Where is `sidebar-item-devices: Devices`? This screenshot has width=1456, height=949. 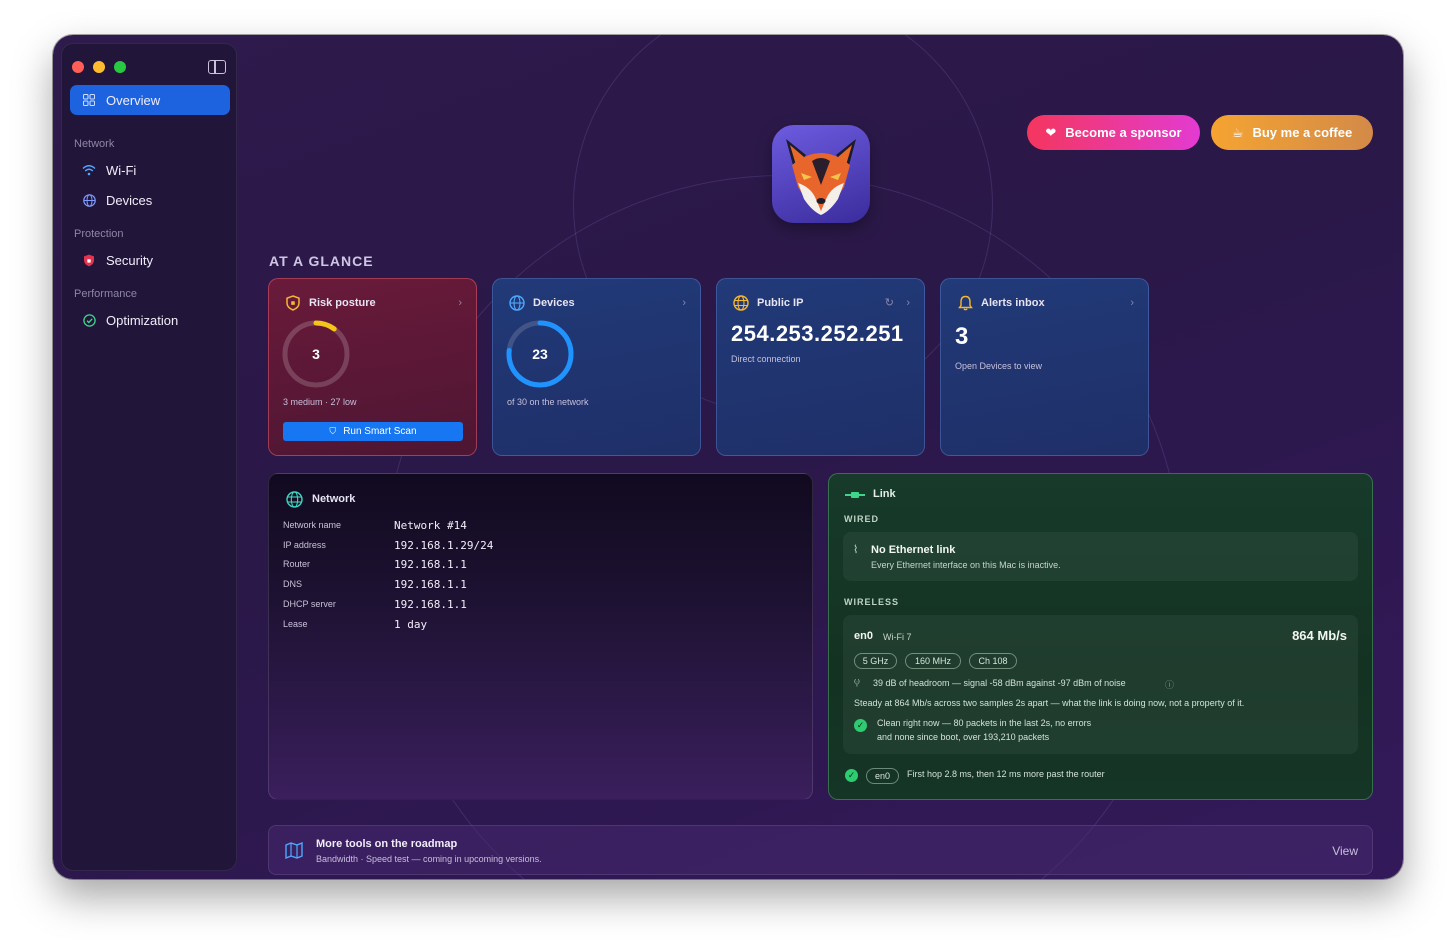
sidebar-item-devices: Devices is located at coordinates (150, 200).